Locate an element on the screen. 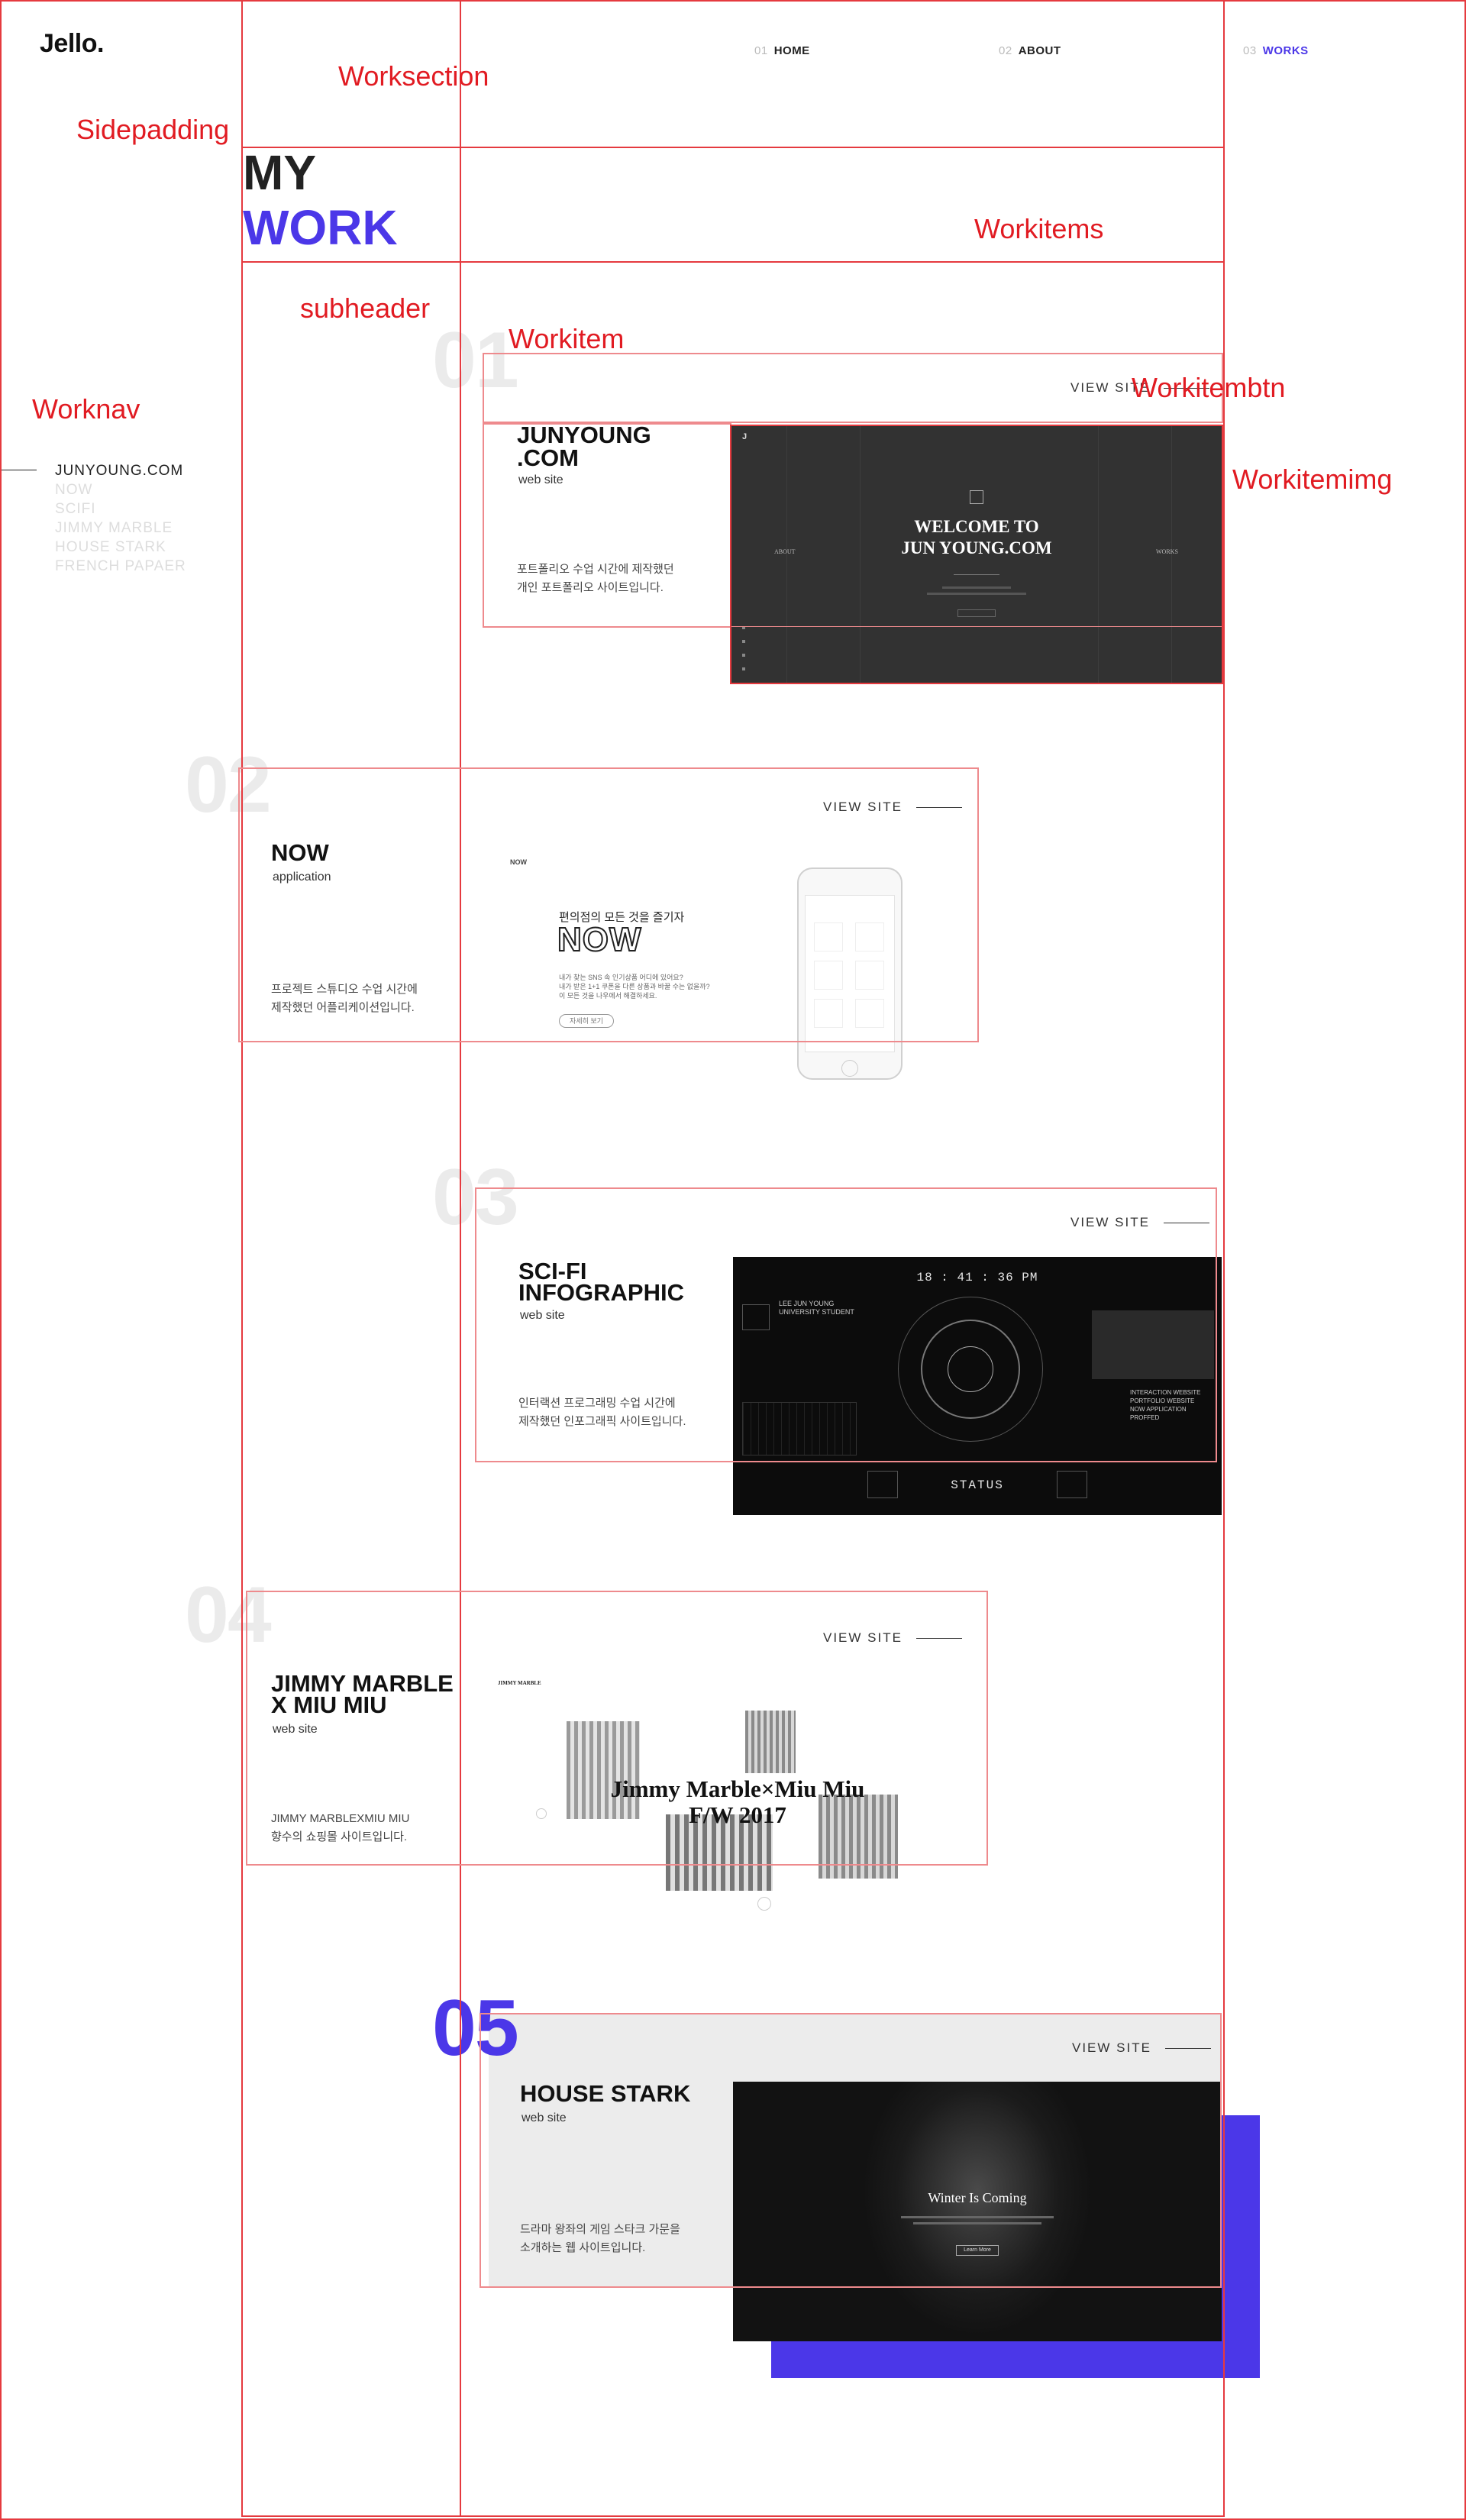 The image size is (1466, 2520). annotation-worksection: Worksection is located at coordinates (413, 76).